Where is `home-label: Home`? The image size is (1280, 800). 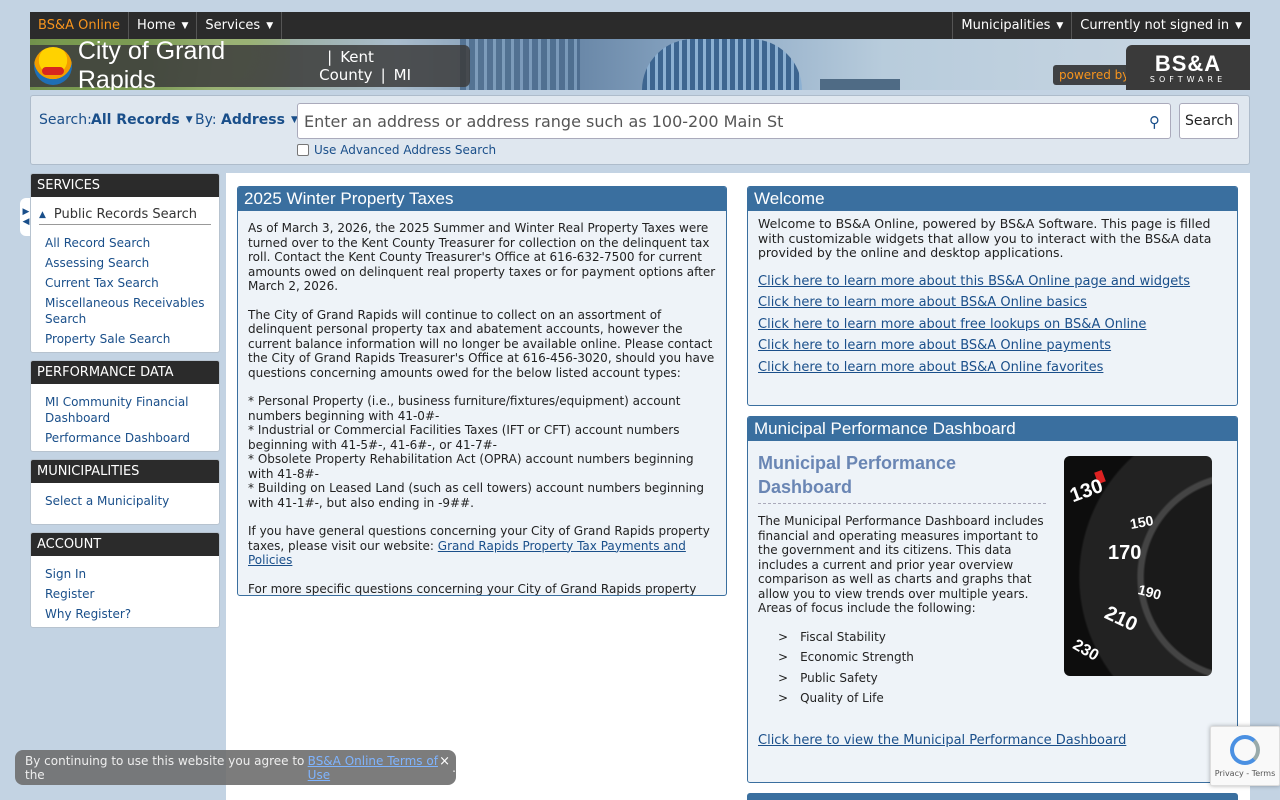
home-label: Home is located at coordinates (156, 25).